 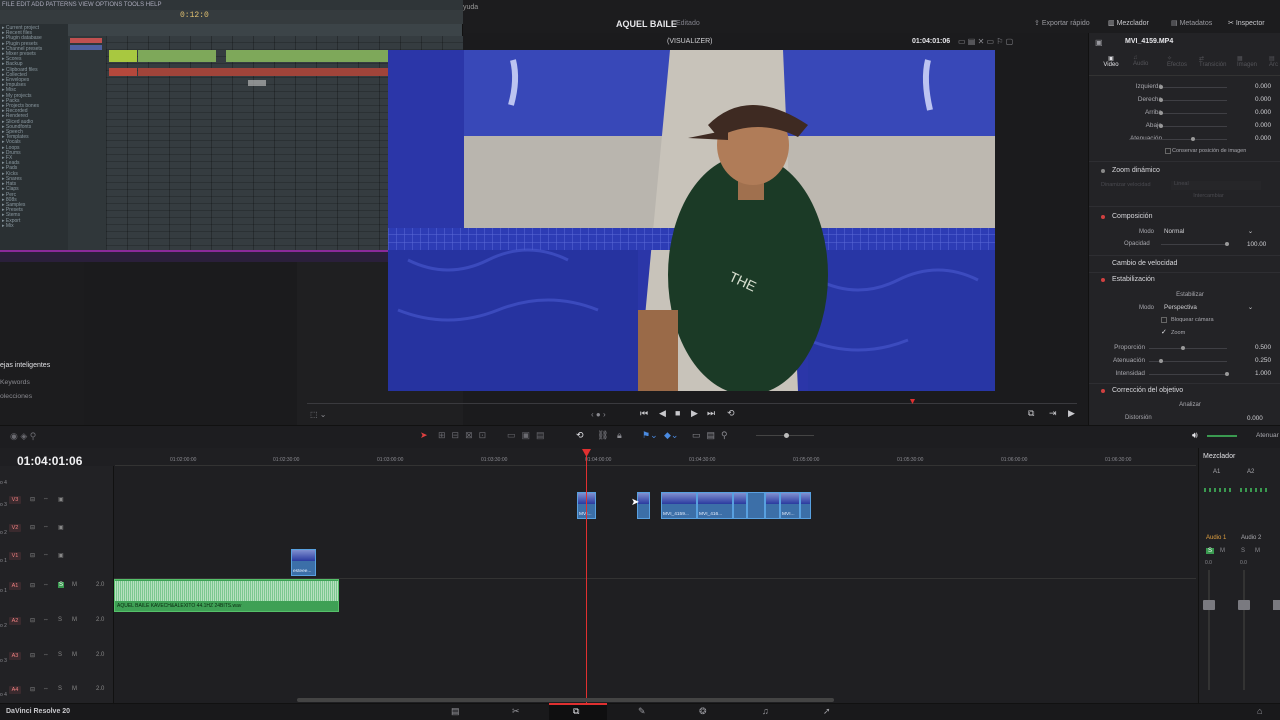 I want to click on keywords-bin: Keywords, so click(x=15, y=382).